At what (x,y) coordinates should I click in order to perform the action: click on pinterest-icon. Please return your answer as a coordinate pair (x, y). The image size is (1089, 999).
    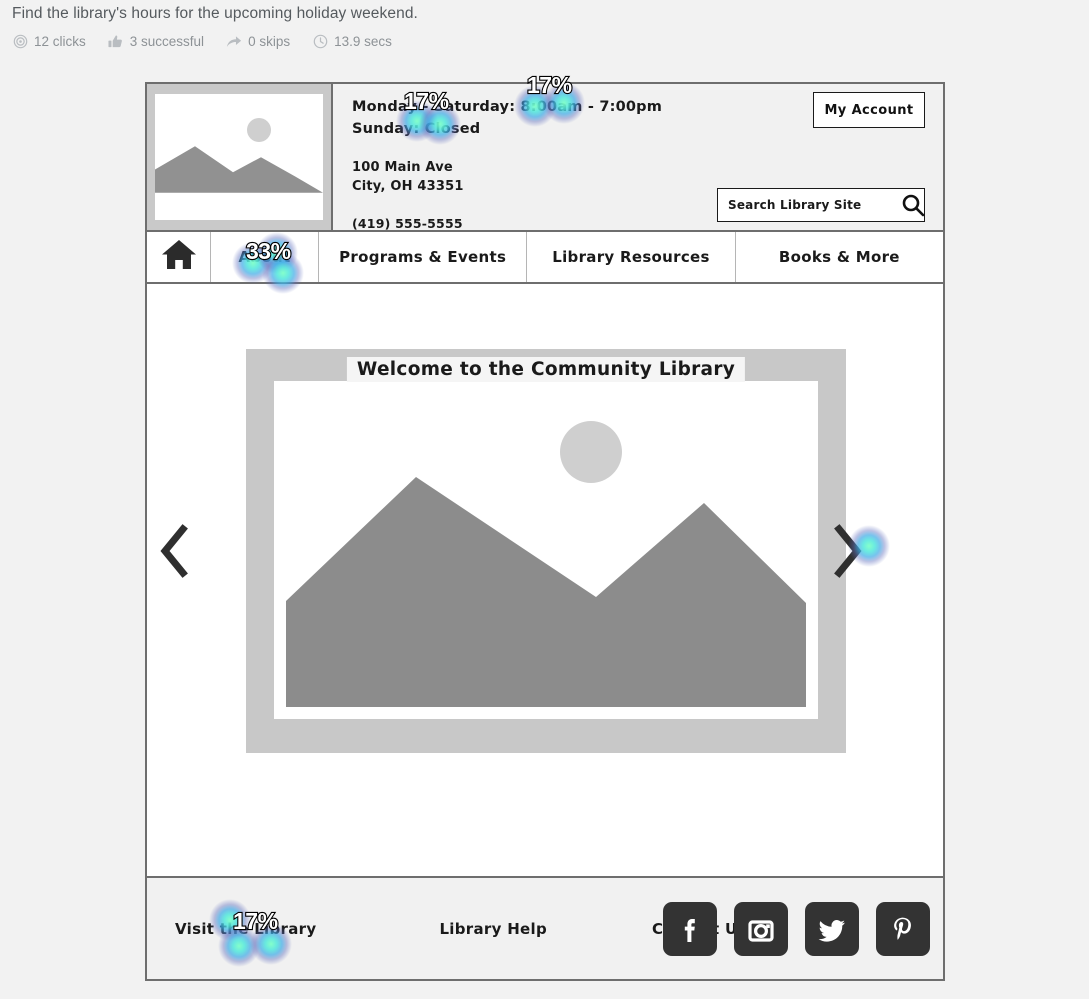
    Looking at the image, I should click on (903, 928).